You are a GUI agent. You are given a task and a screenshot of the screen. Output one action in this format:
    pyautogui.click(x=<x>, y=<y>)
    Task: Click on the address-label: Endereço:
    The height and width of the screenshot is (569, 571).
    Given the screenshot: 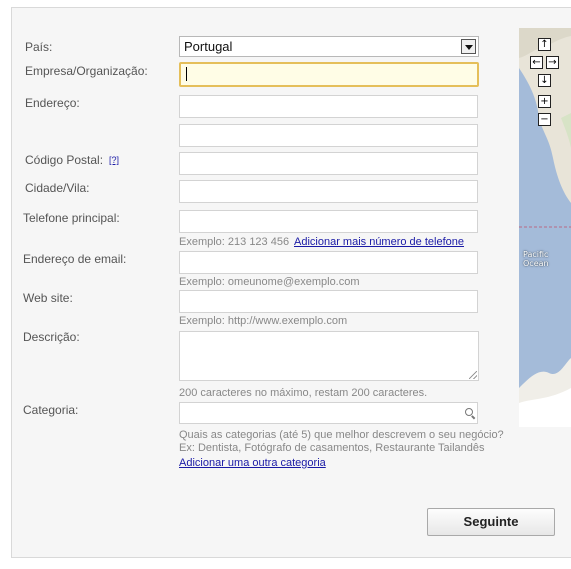 What is the action you would take?
    pyautogui.click(x=52, y=103)
    